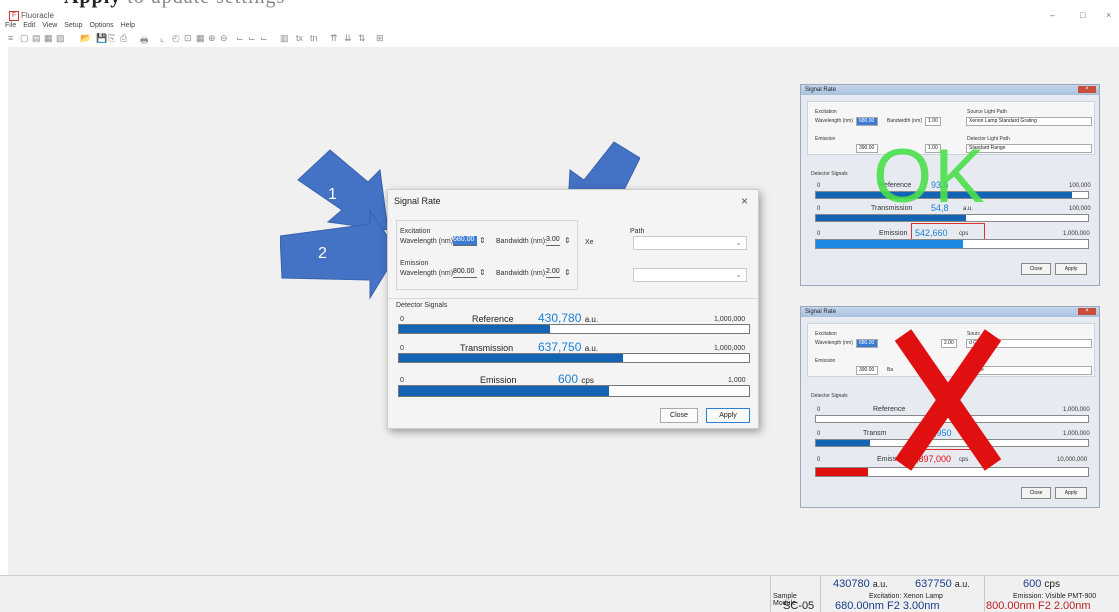  What do you see at coordinates (200, 38) in the screenshot?
I see `toolbar-icon-13: ▦` at bounding box center [200, 38].